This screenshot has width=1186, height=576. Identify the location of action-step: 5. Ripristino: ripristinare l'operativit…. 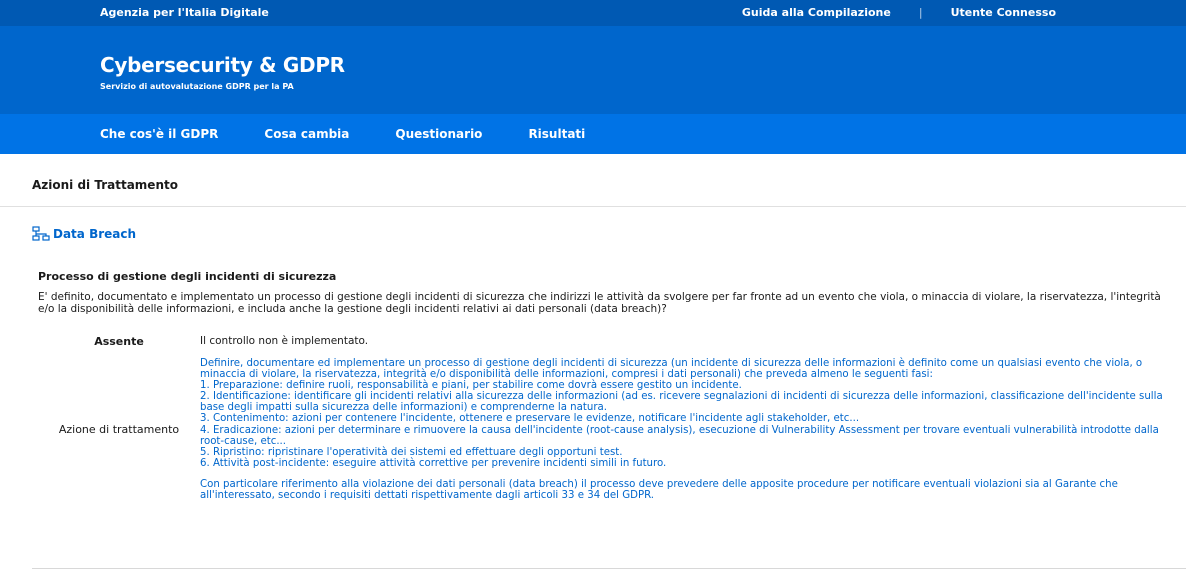
(411, 452).